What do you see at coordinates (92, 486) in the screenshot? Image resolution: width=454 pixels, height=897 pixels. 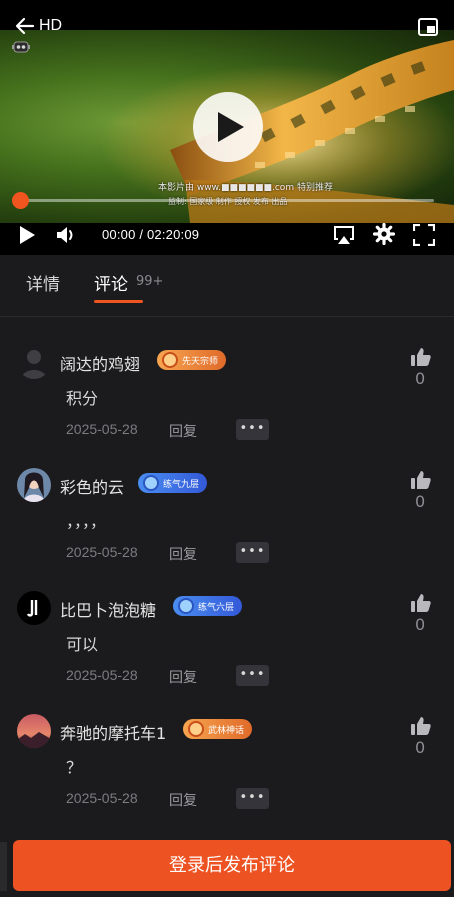 I see `comment-username: 彩色的云` at bounding box center [92, 486].